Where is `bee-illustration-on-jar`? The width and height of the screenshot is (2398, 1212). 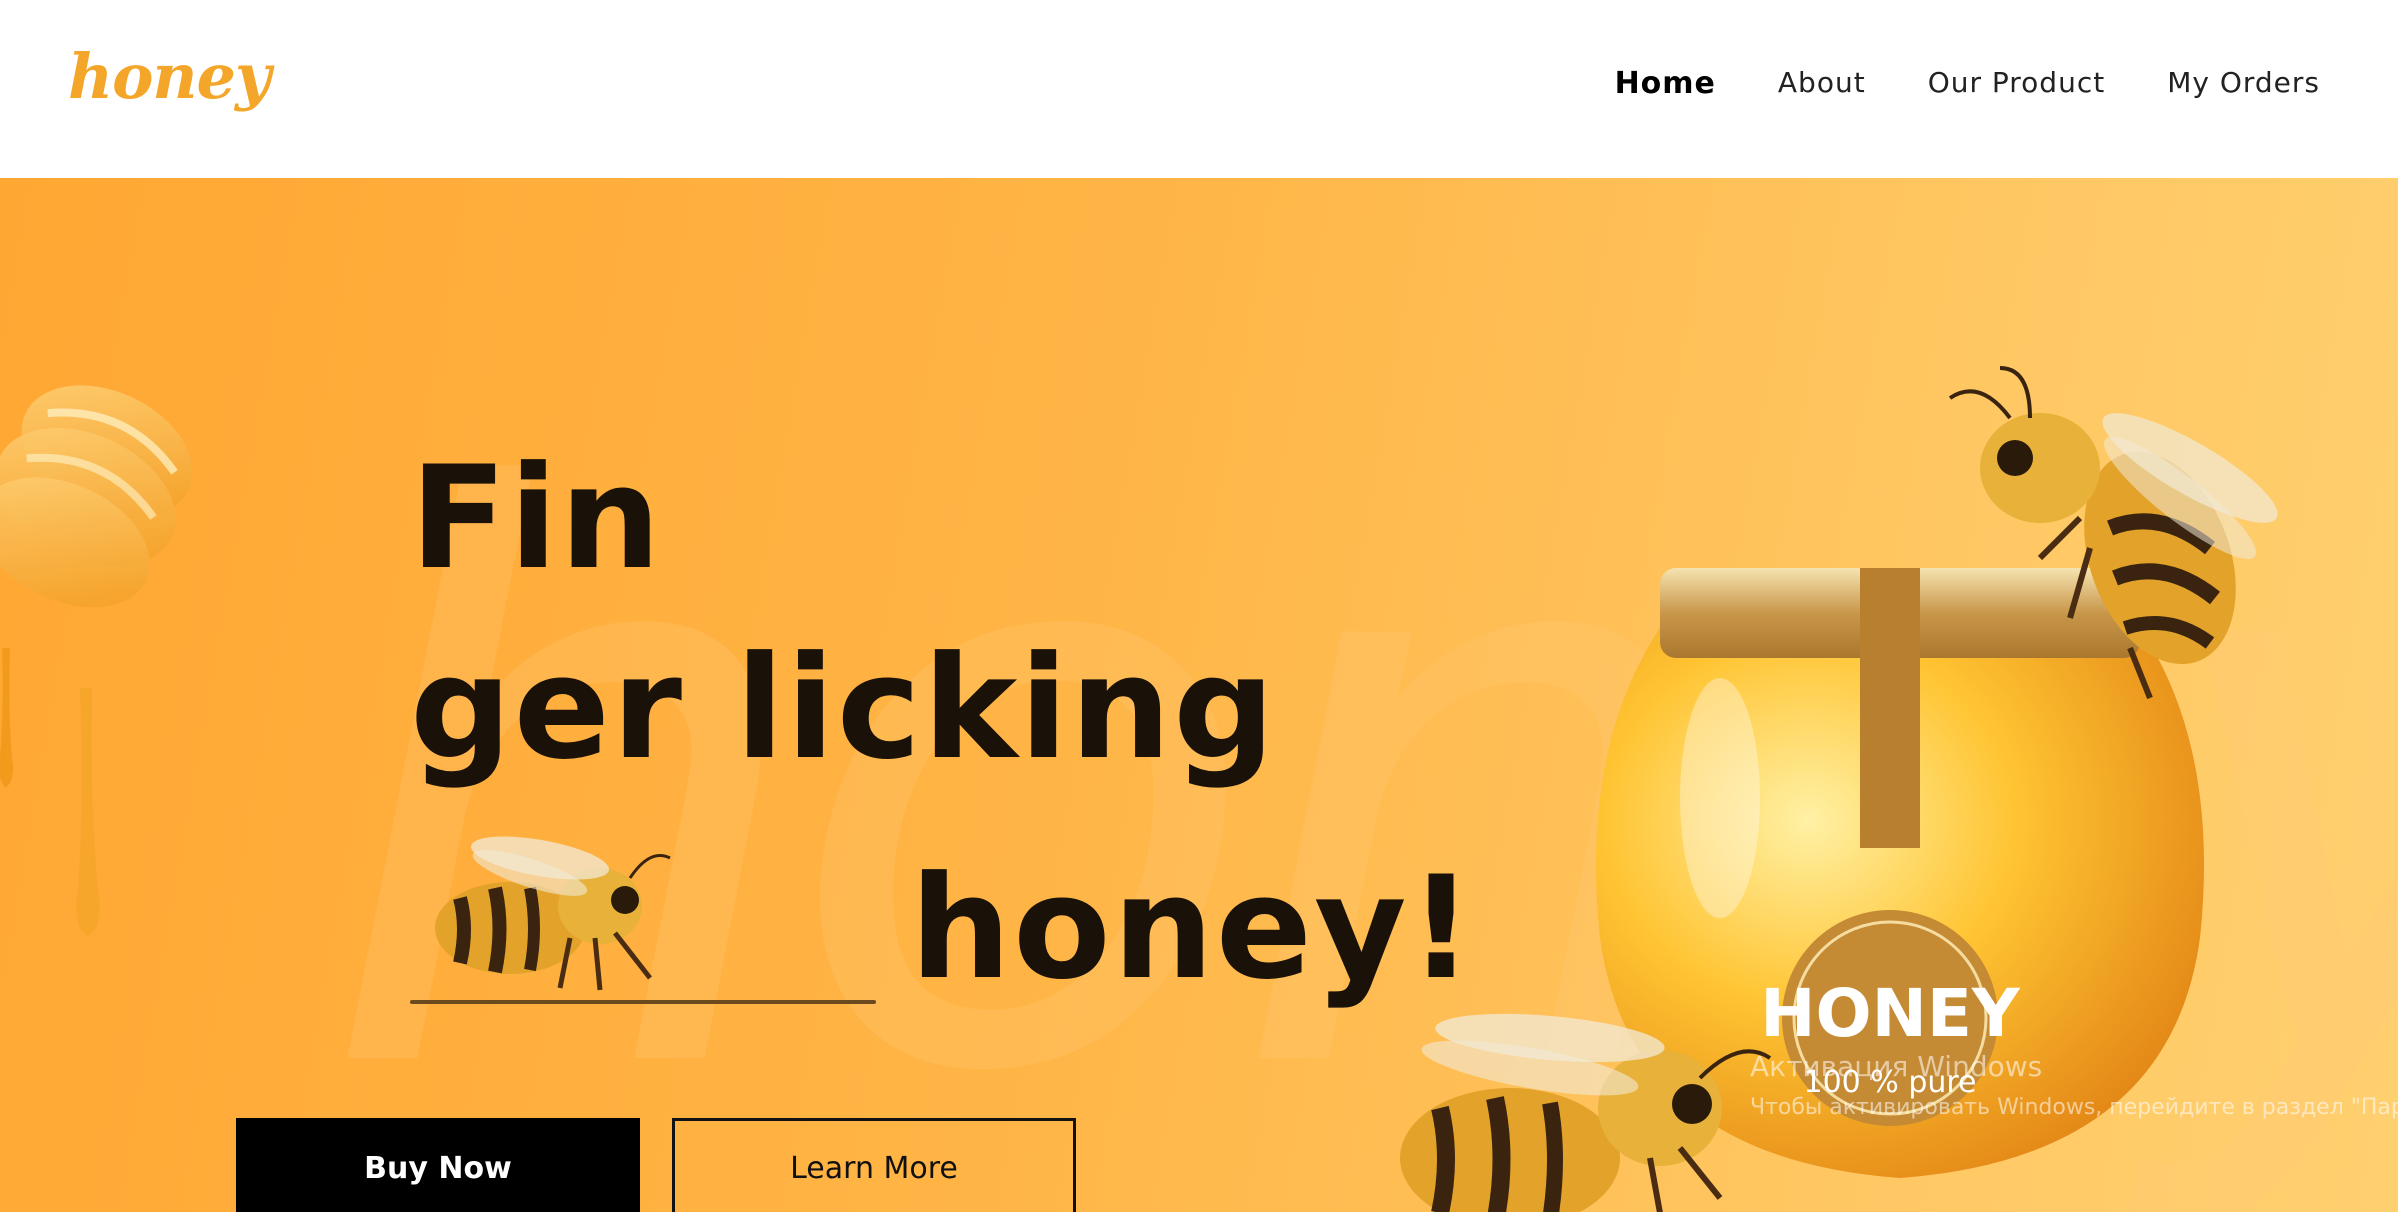
bee-illustration-on-jar is located at coordinates (2113, 533).